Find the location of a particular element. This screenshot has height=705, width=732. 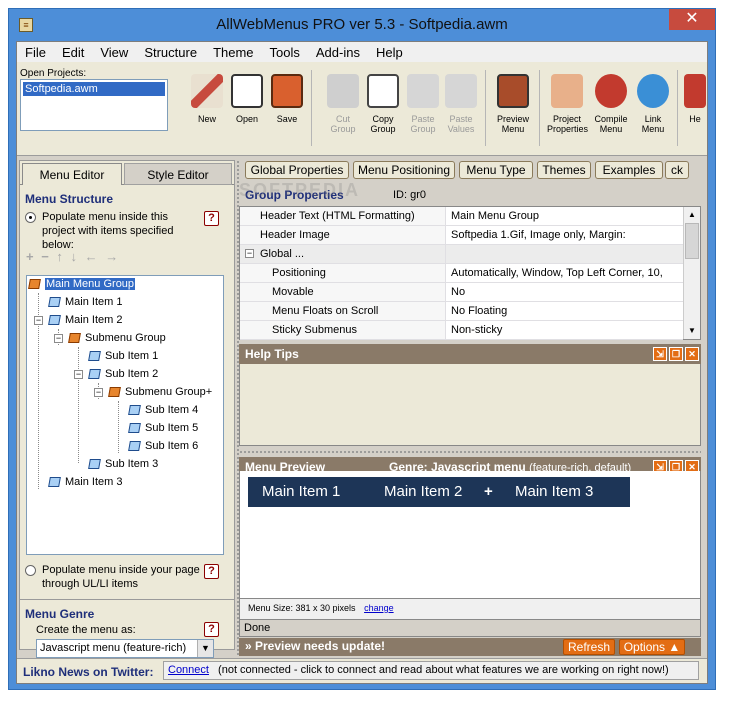

tree-node: Submenu Group is located at coordinates (117, 340).